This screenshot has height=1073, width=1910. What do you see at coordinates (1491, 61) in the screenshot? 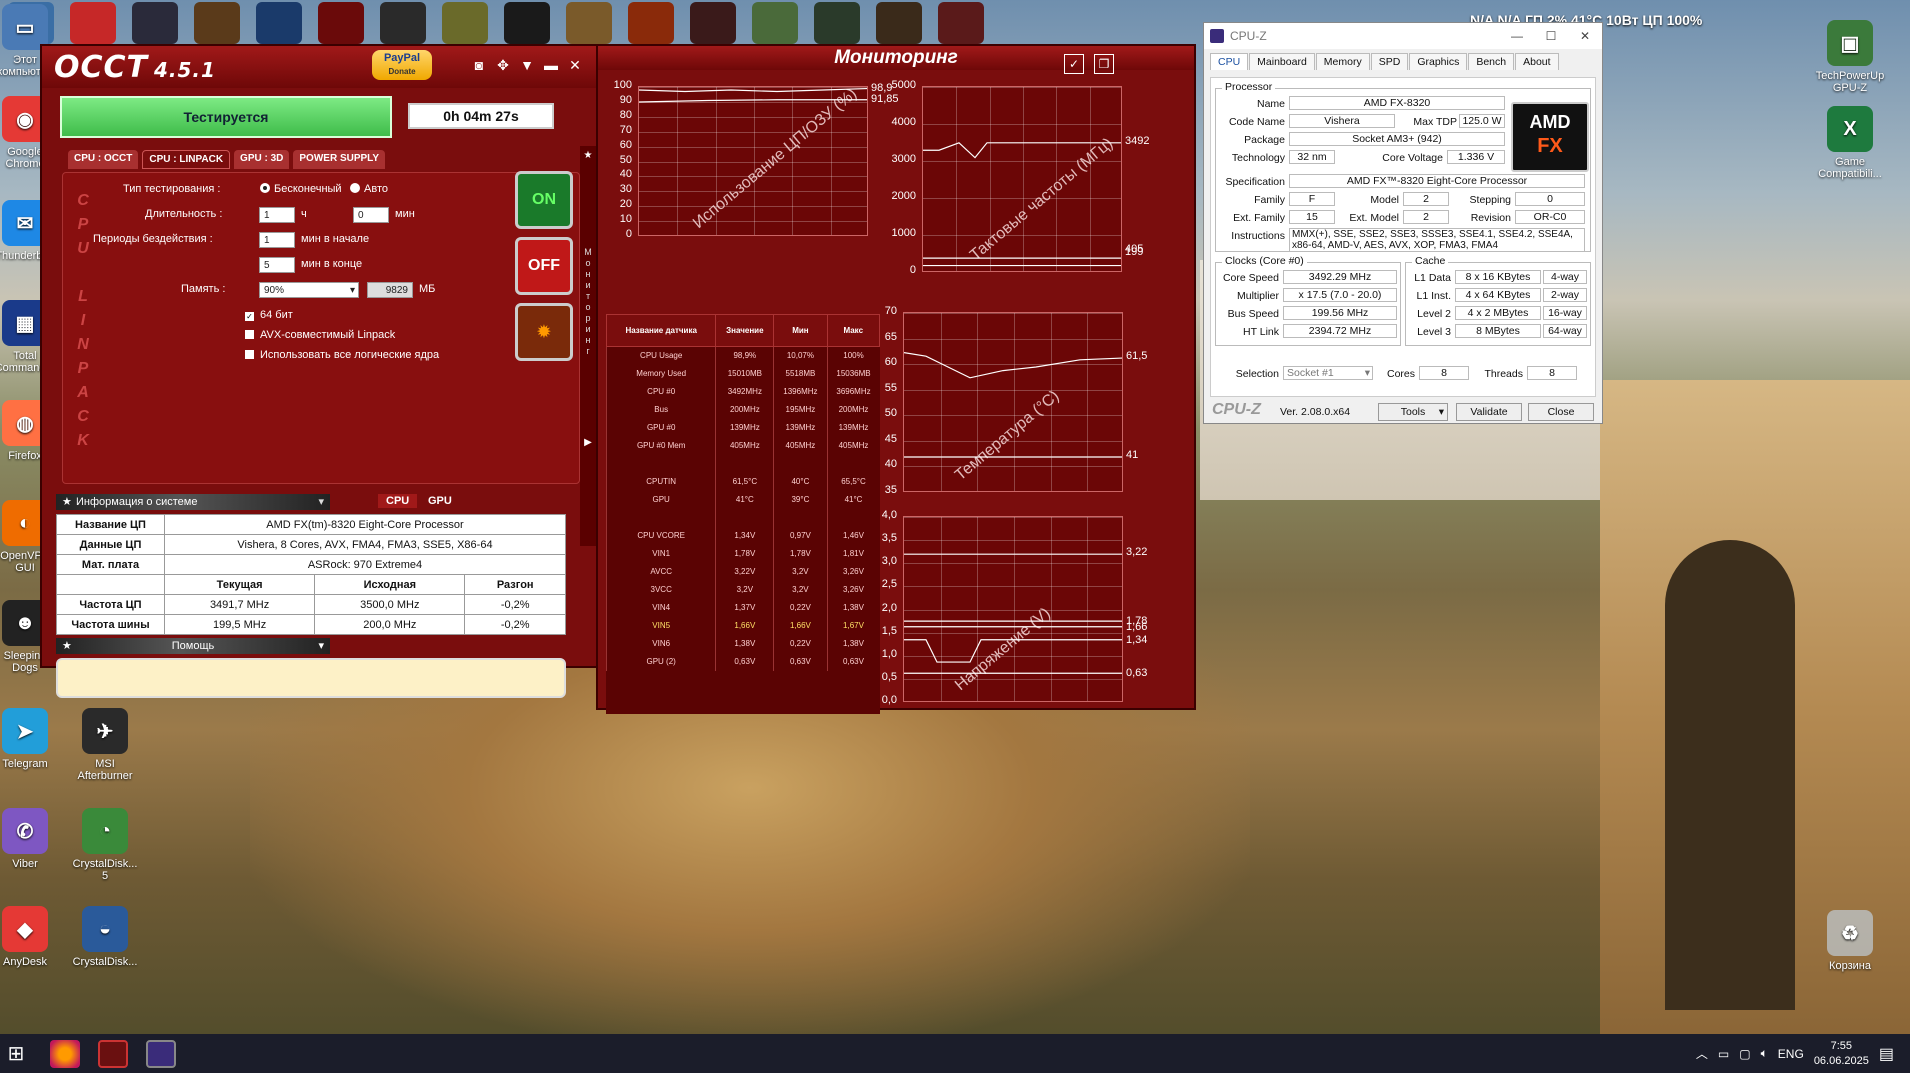
I see `tab-bench: Bench` at bounding box center [1491, 61].